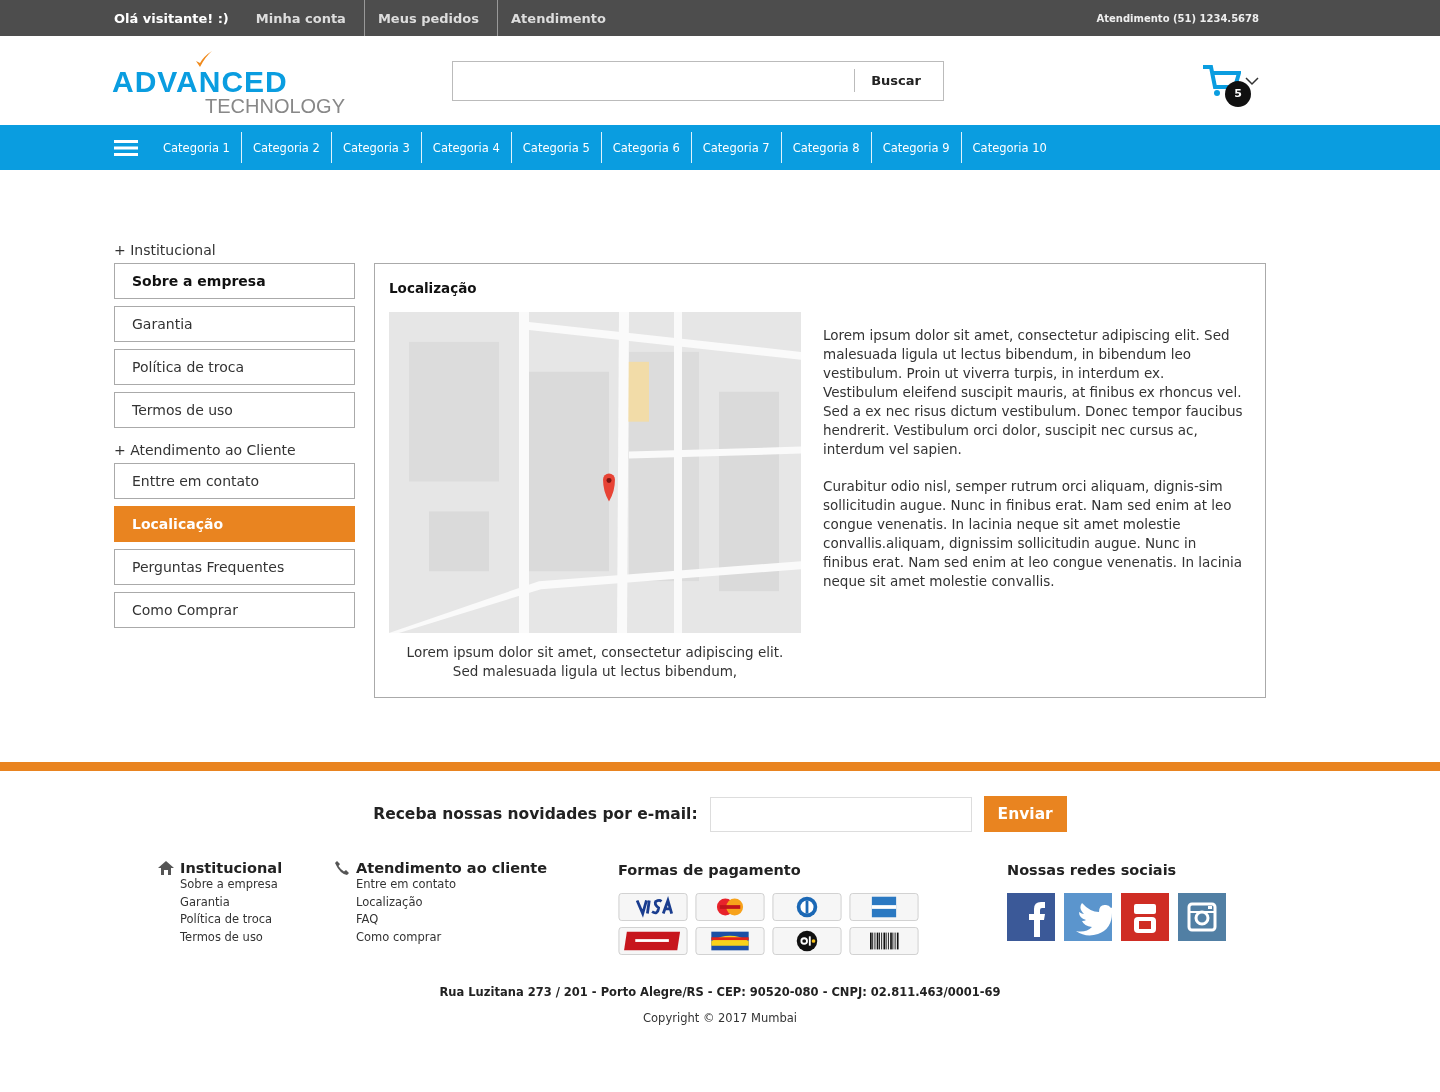  What do you see at coordinates (431, 18) in the screenshot?
I see `top-bar-link: Meus pedidos` at bounding box center [431, 18].